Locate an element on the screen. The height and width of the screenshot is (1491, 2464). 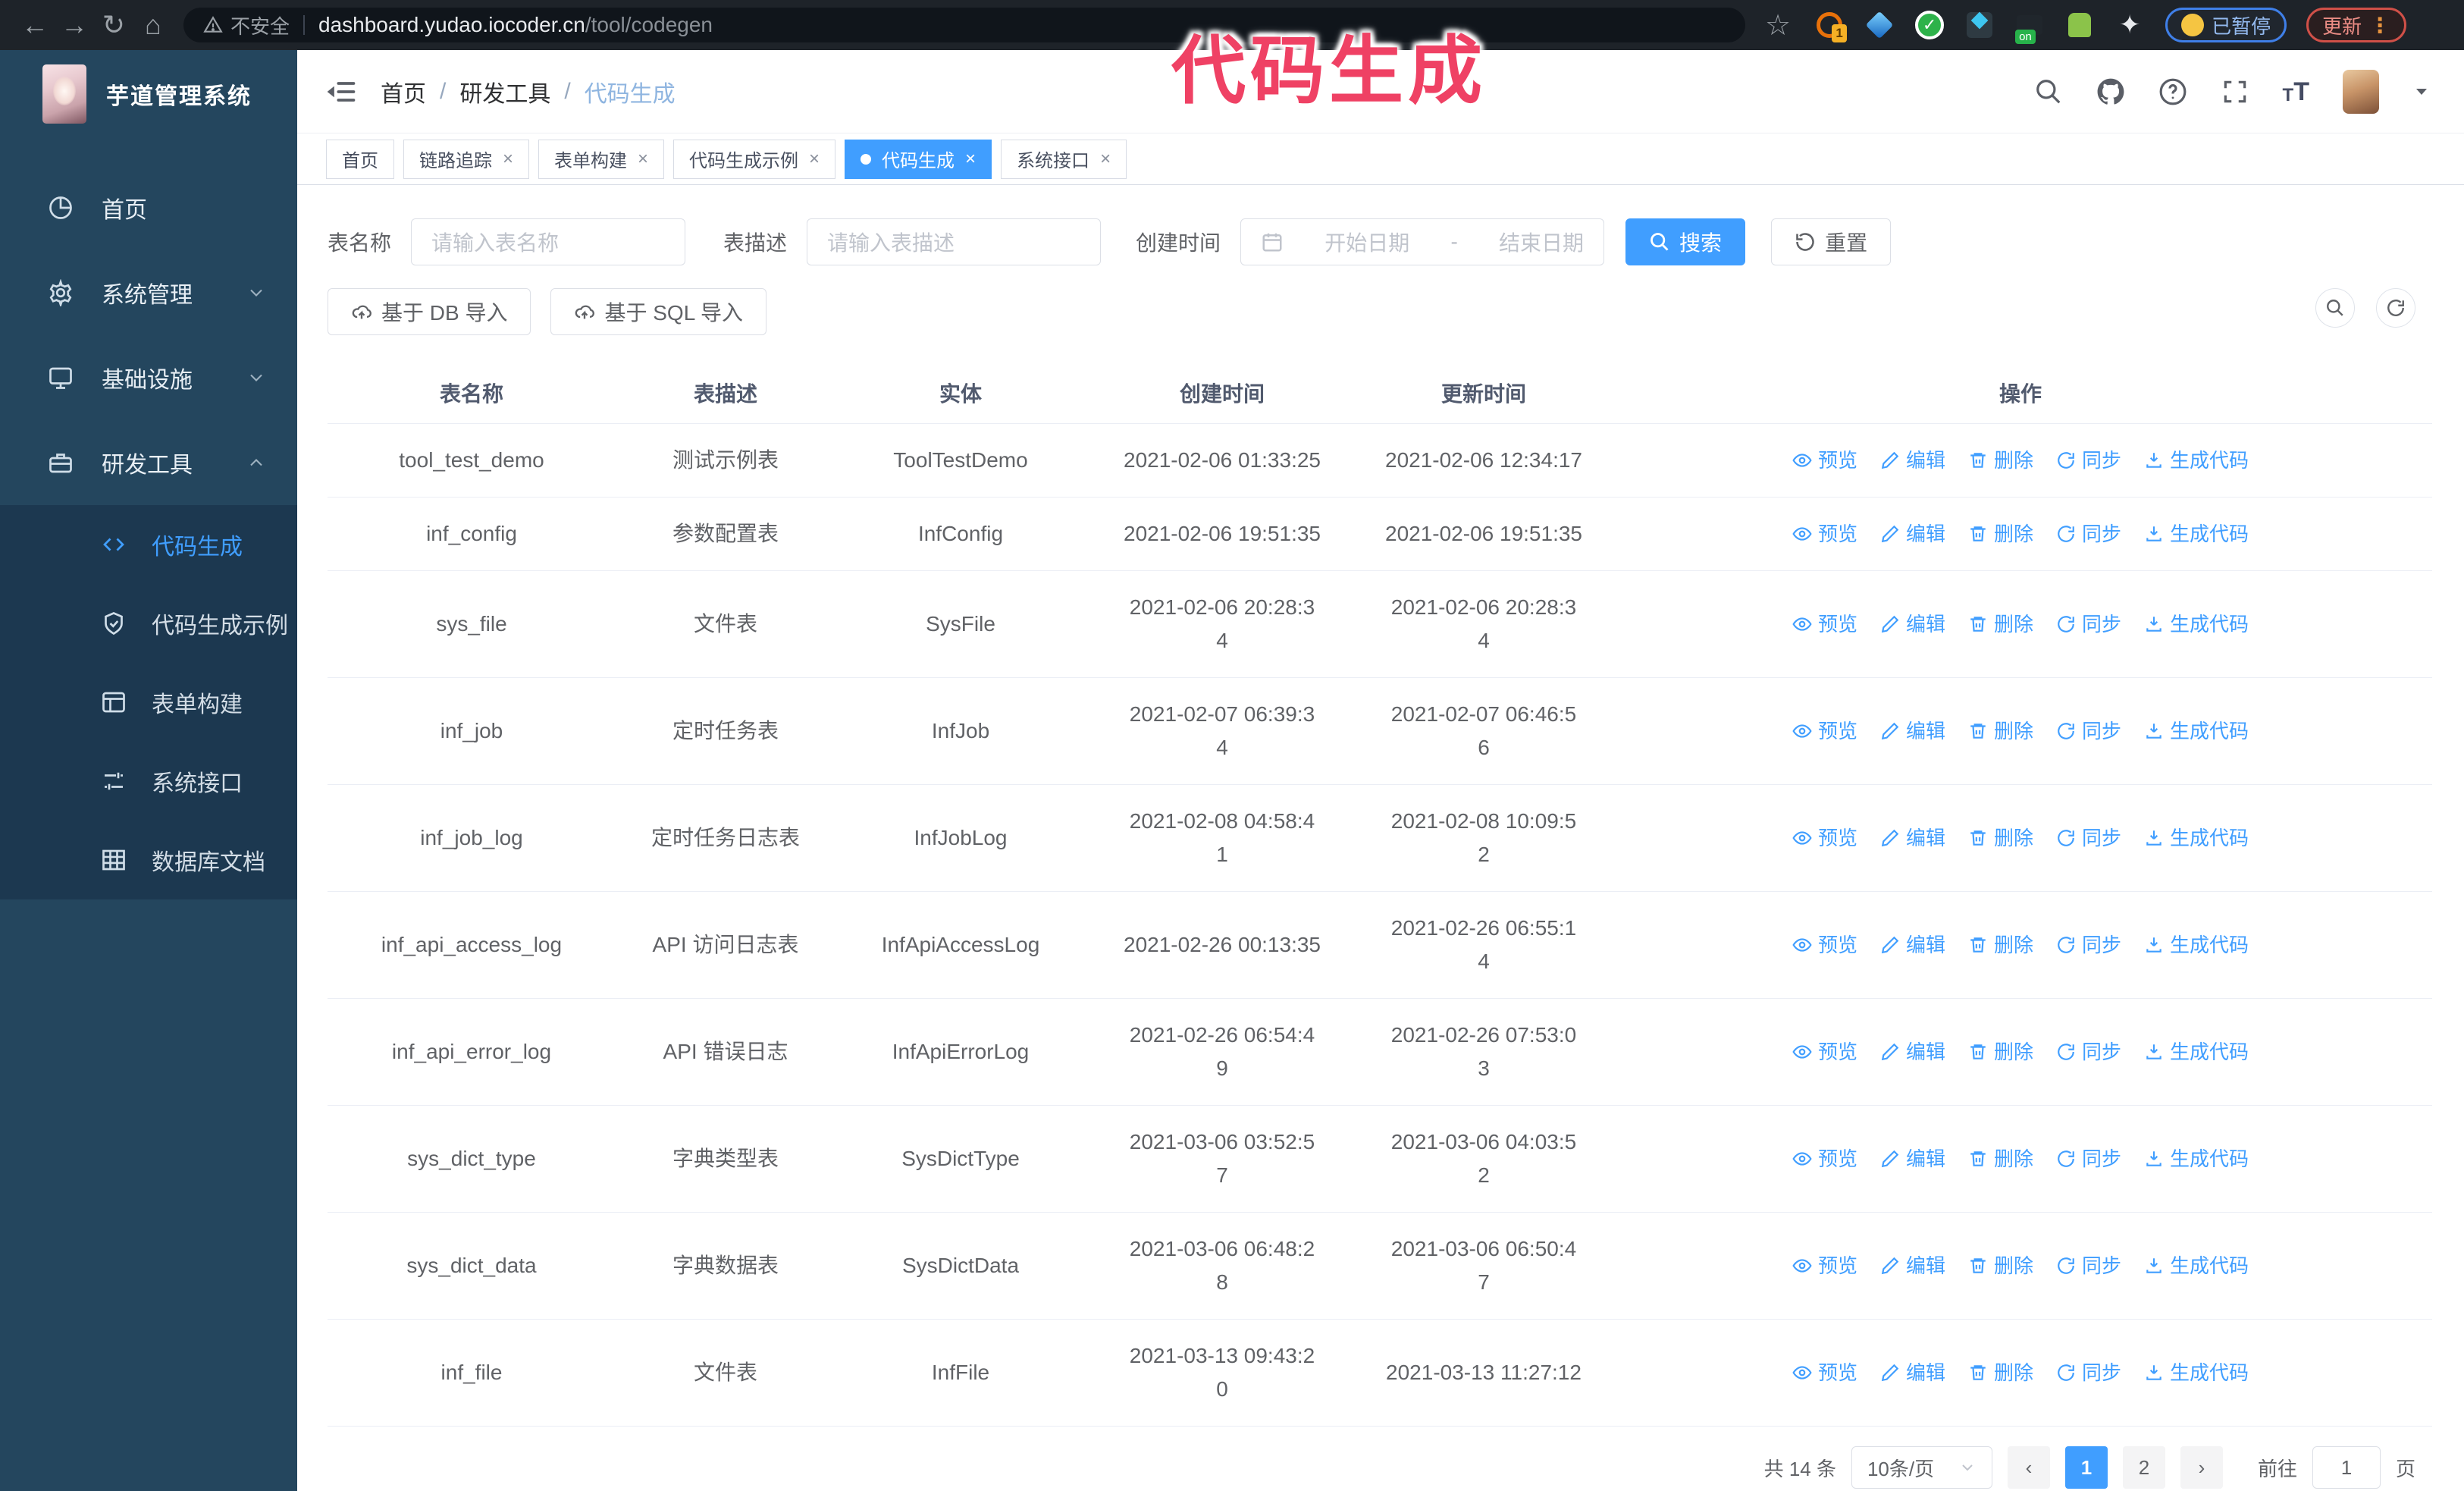
user-avatar is located at coordinates (2361, 91).